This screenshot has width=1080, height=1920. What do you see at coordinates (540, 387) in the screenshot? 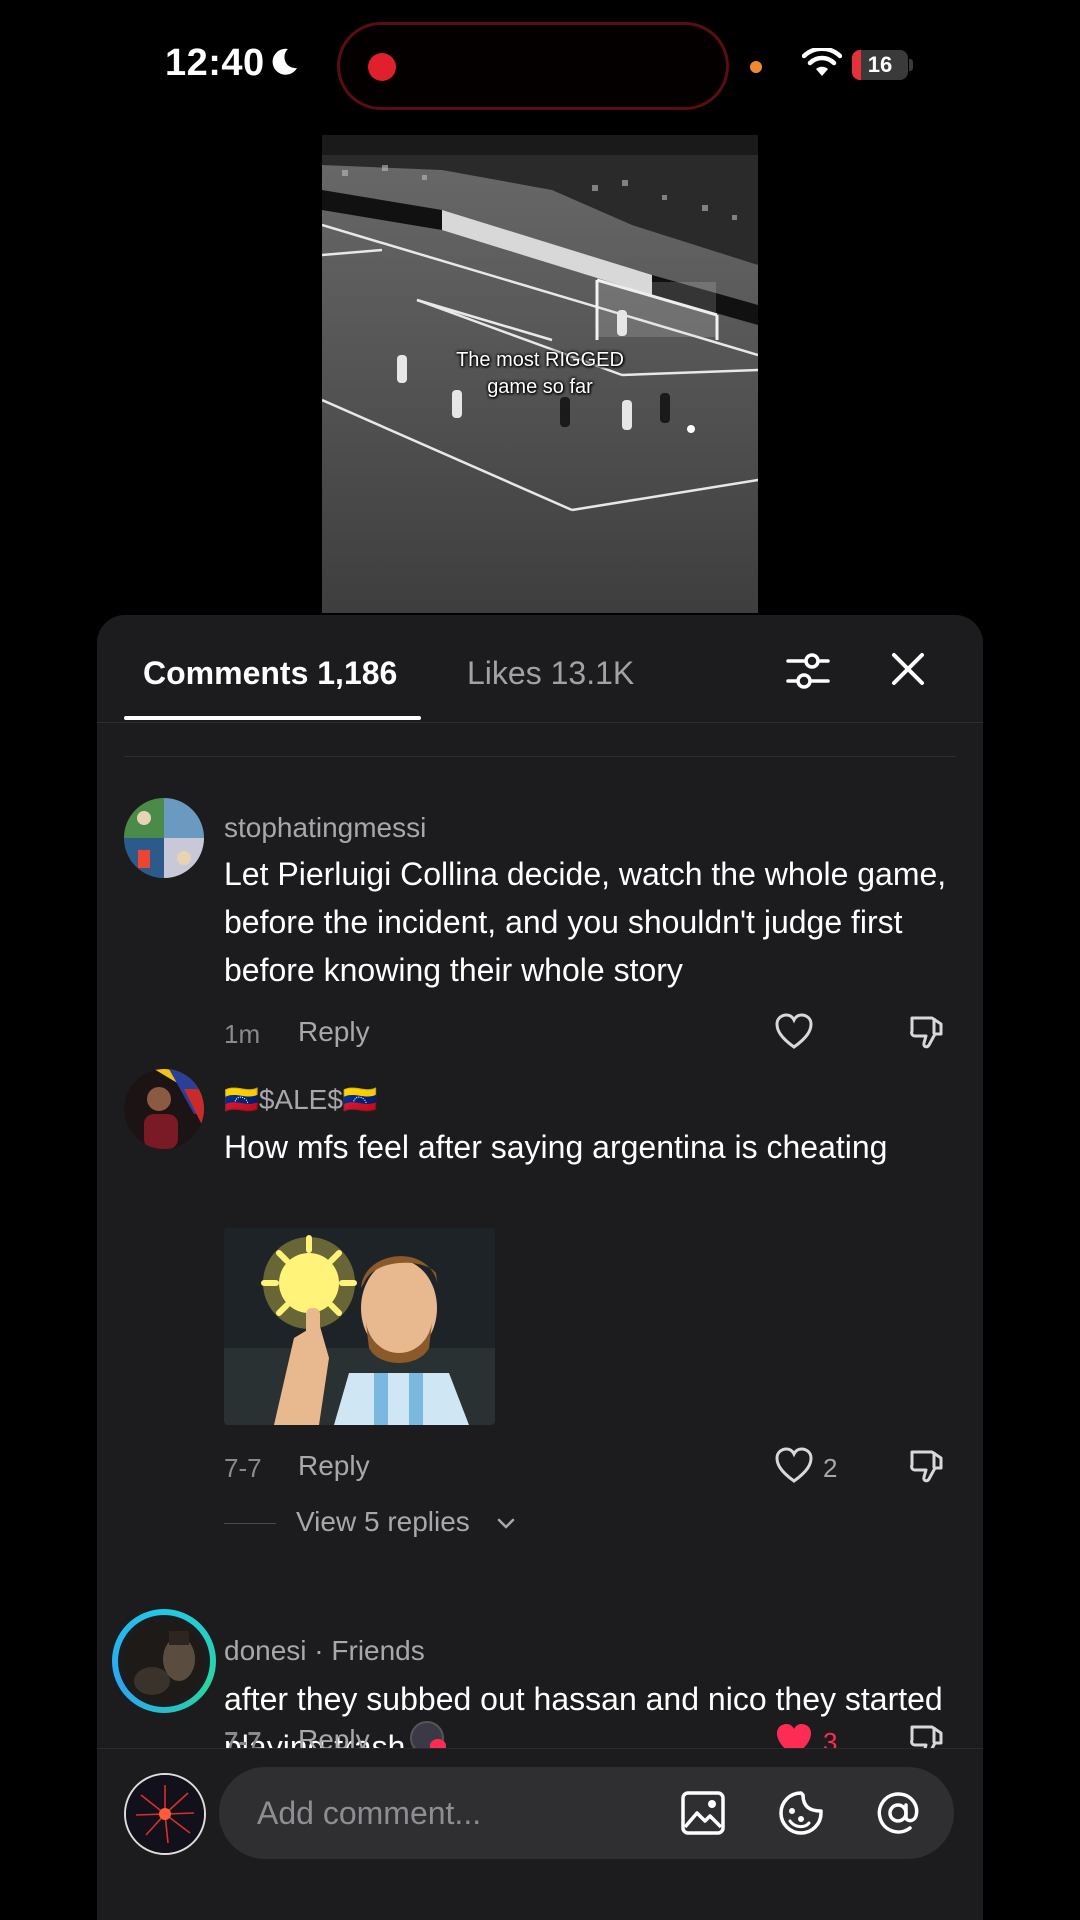
I see `video-caption-line-2: game so far` at bounding box center [540, 387].